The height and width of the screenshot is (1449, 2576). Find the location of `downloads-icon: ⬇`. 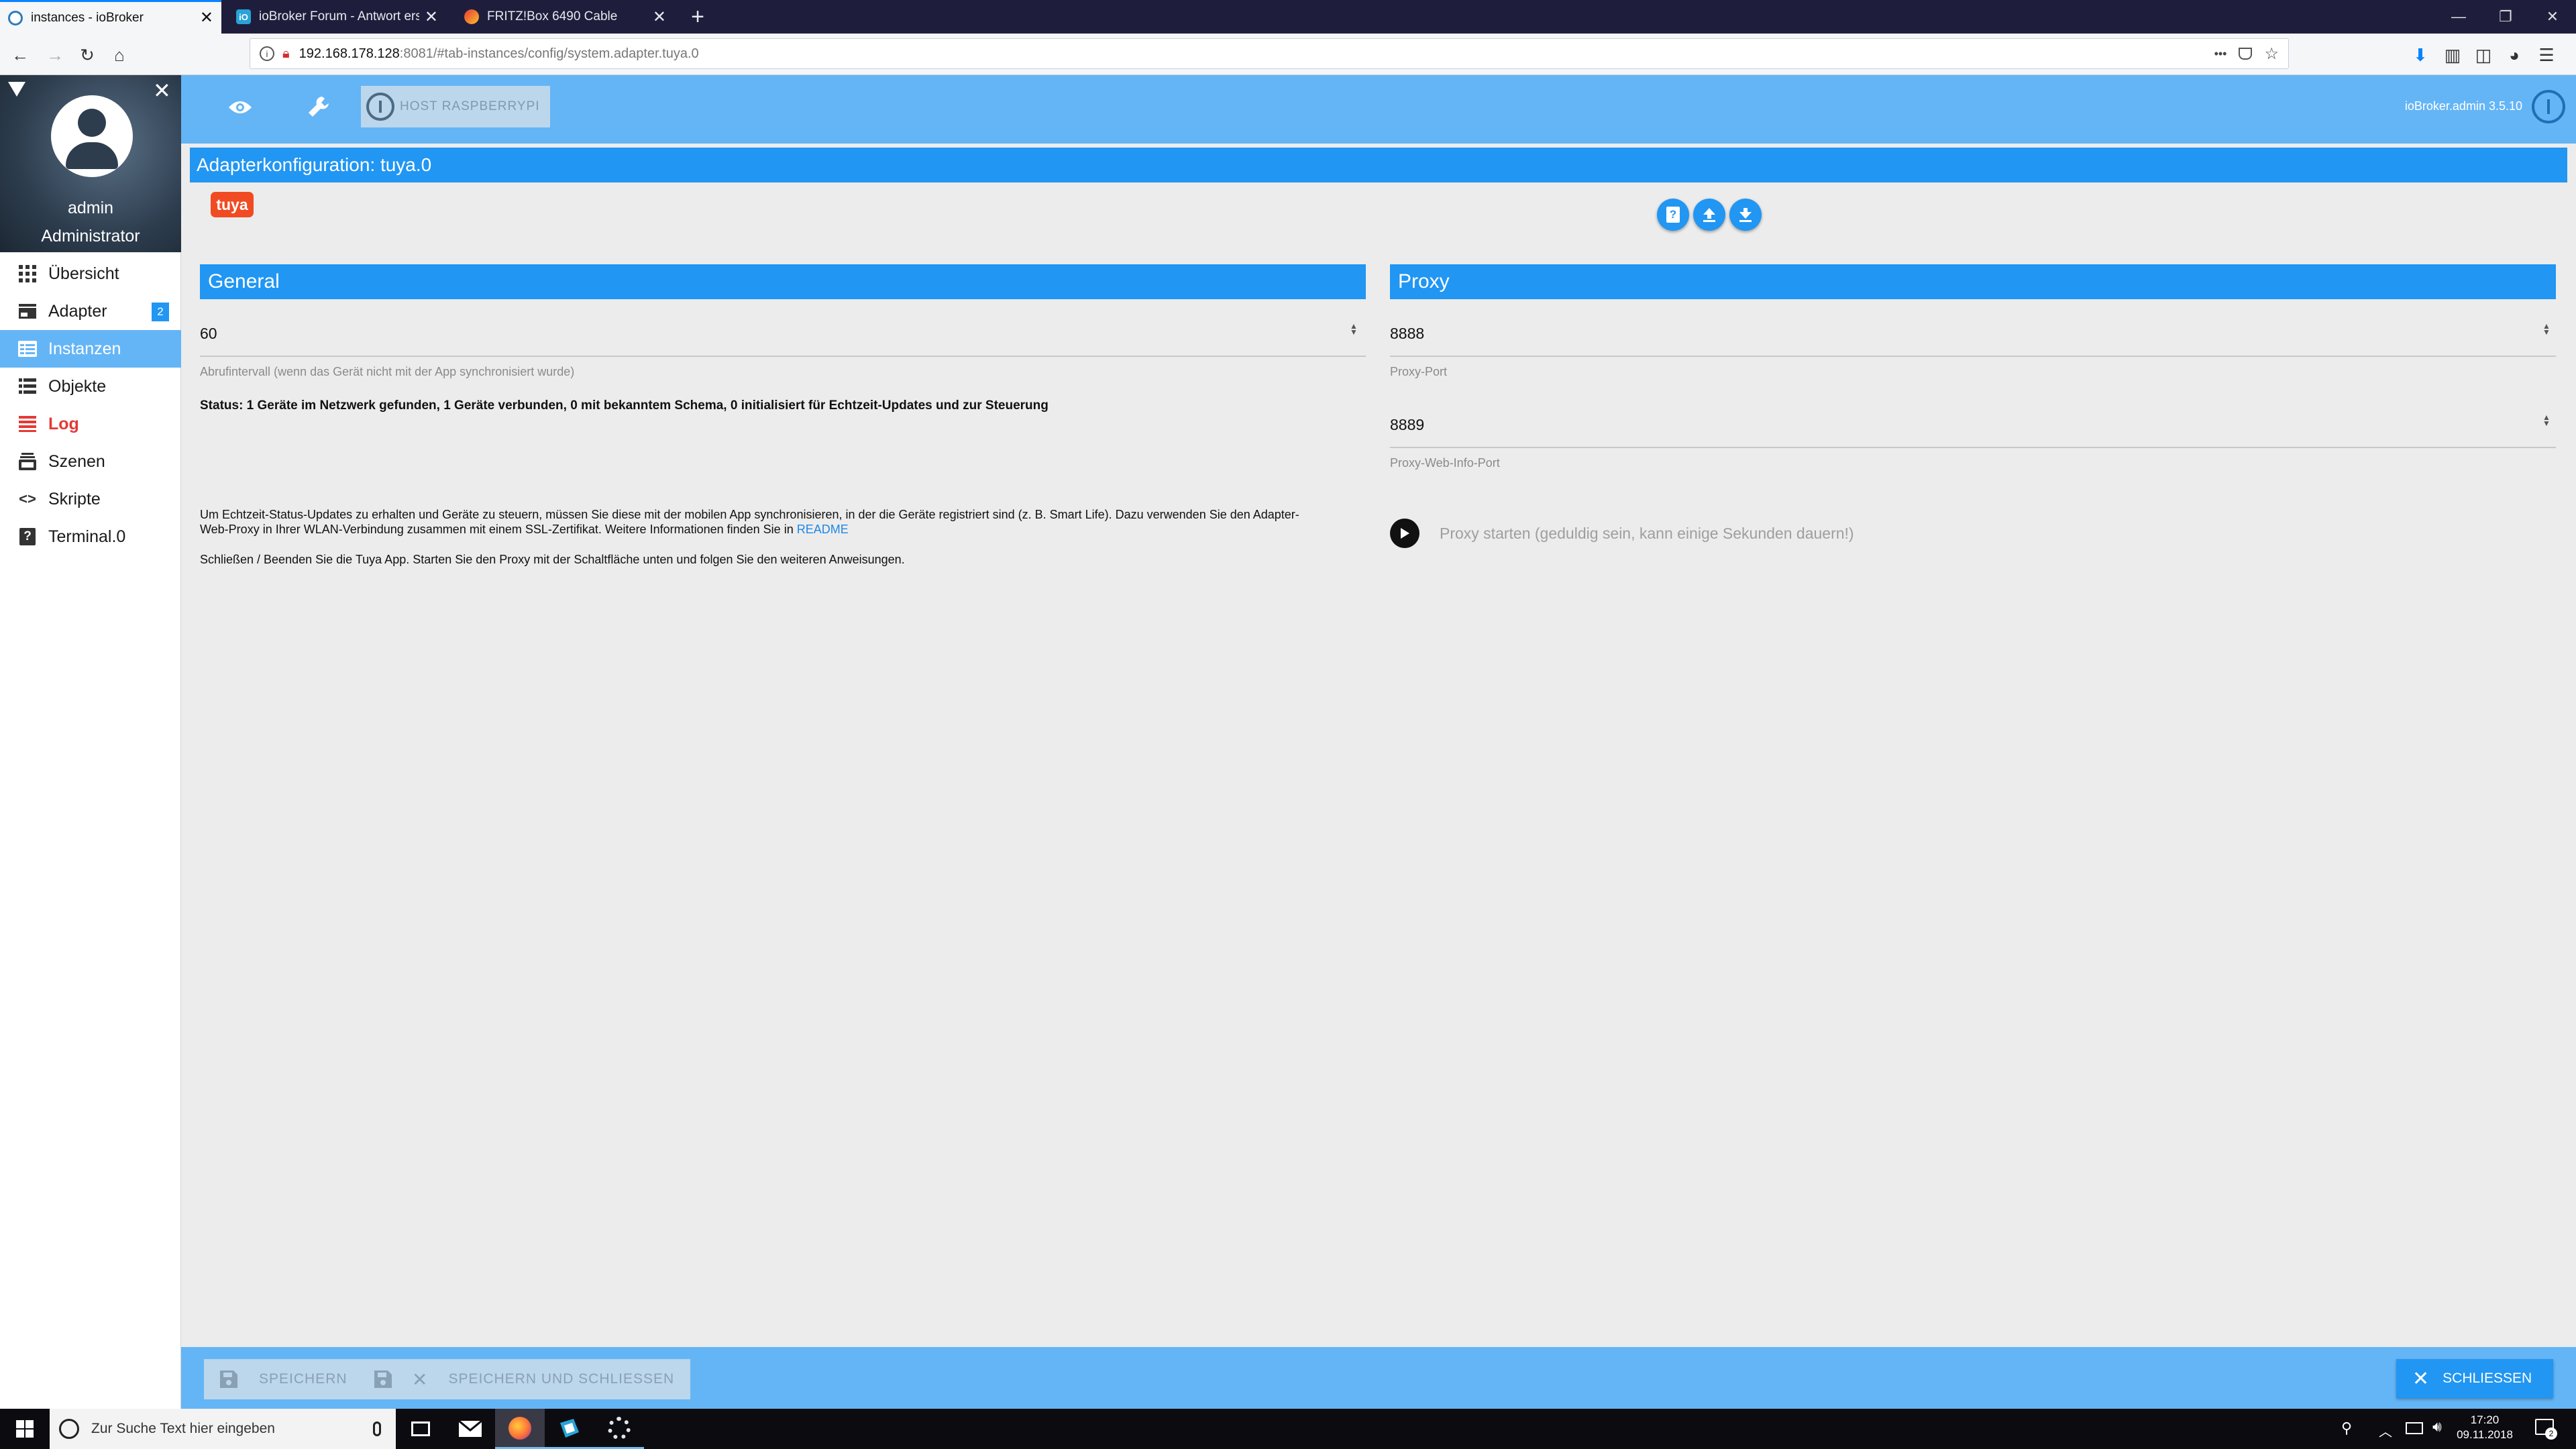

downloads-icon: ⬇ is located at coordinates (2420, 55).